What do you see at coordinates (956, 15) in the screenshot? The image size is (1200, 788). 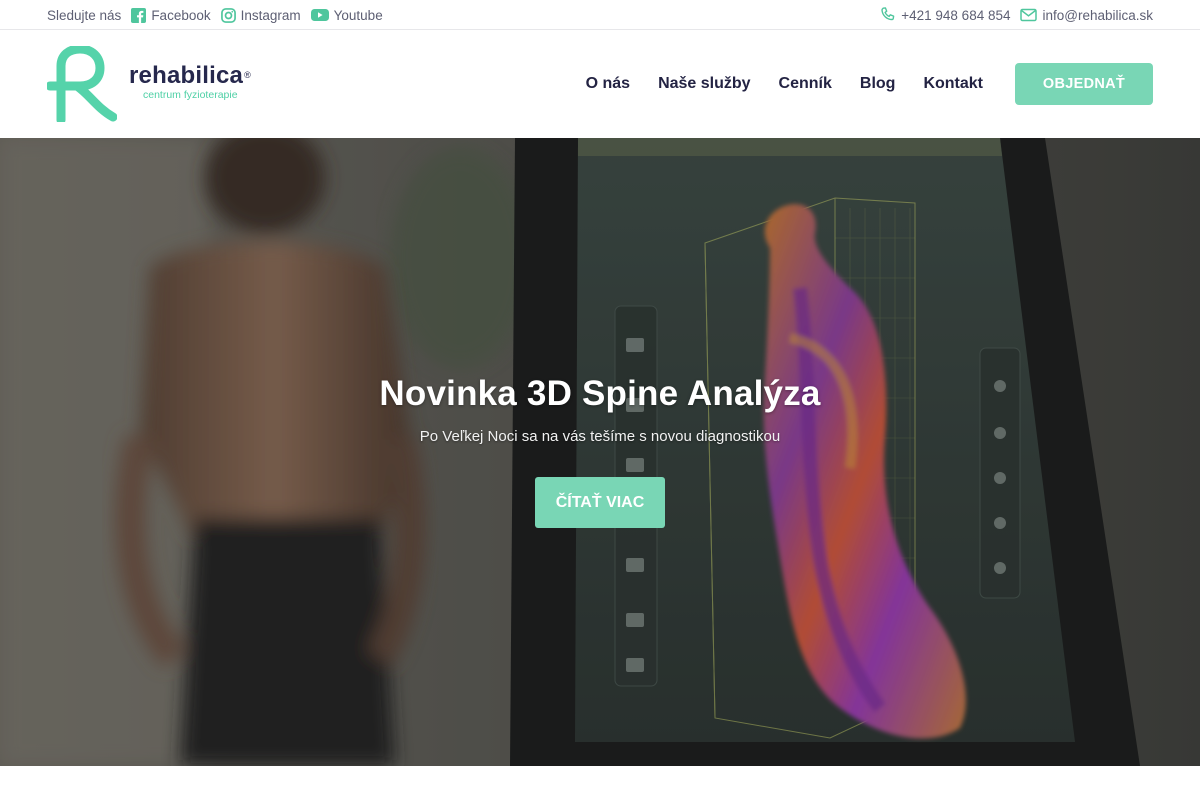 I see `phone-number: +421 948 684 854` at bounding box center [956, 15].